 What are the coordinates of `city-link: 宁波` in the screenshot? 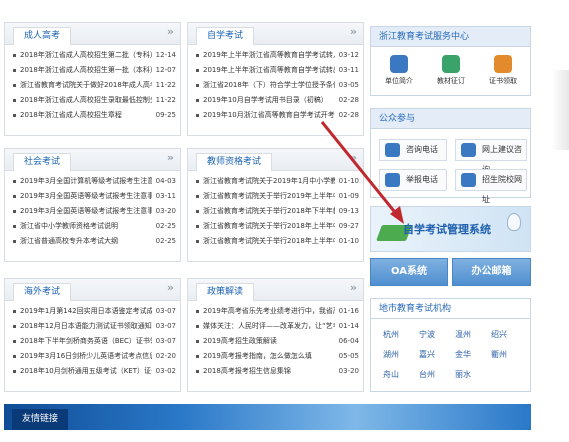 It's located at (427, 334).